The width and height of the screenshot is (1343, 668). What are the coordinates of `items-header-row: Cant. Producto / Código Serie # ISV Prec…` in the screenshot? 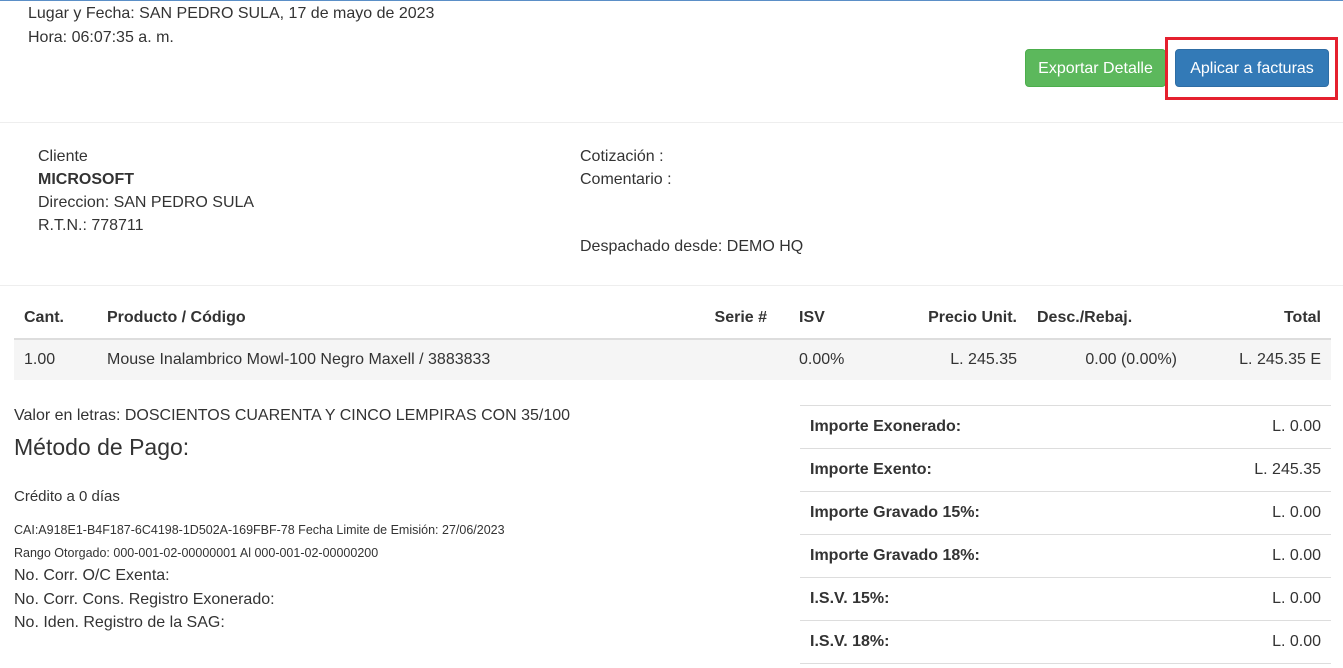 It's located at (672, 318).